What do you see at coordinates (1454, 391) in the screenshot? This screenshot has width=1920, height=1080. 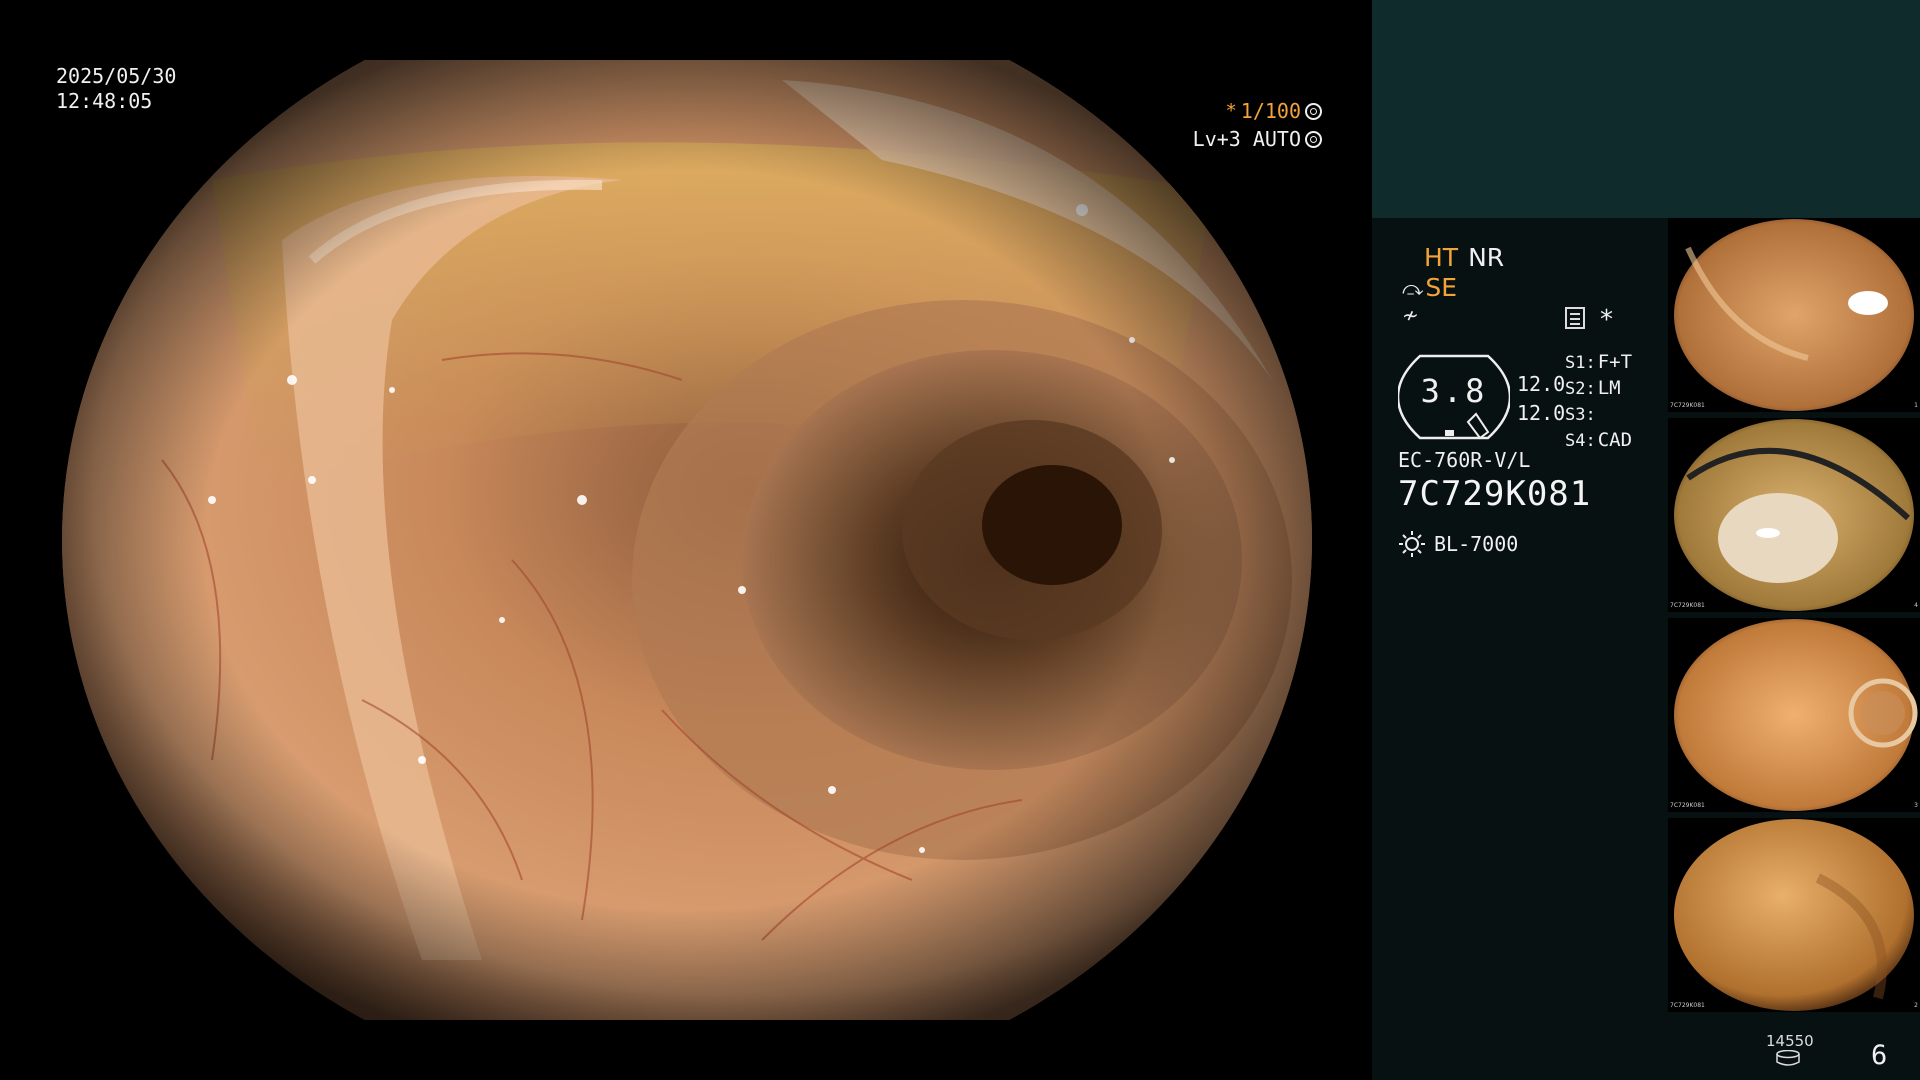 I see `gauge-value: 3.8` at bounding box center [1454, 391].